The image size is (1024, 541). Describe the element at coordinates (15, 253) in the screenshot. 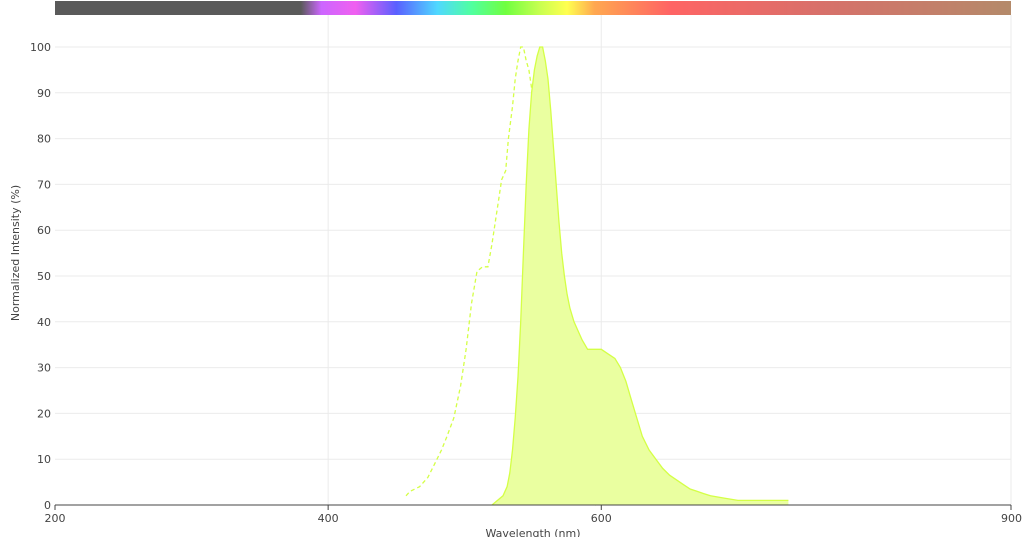

I see `y-axis-title: Normalized Intensity (%)` at that location.